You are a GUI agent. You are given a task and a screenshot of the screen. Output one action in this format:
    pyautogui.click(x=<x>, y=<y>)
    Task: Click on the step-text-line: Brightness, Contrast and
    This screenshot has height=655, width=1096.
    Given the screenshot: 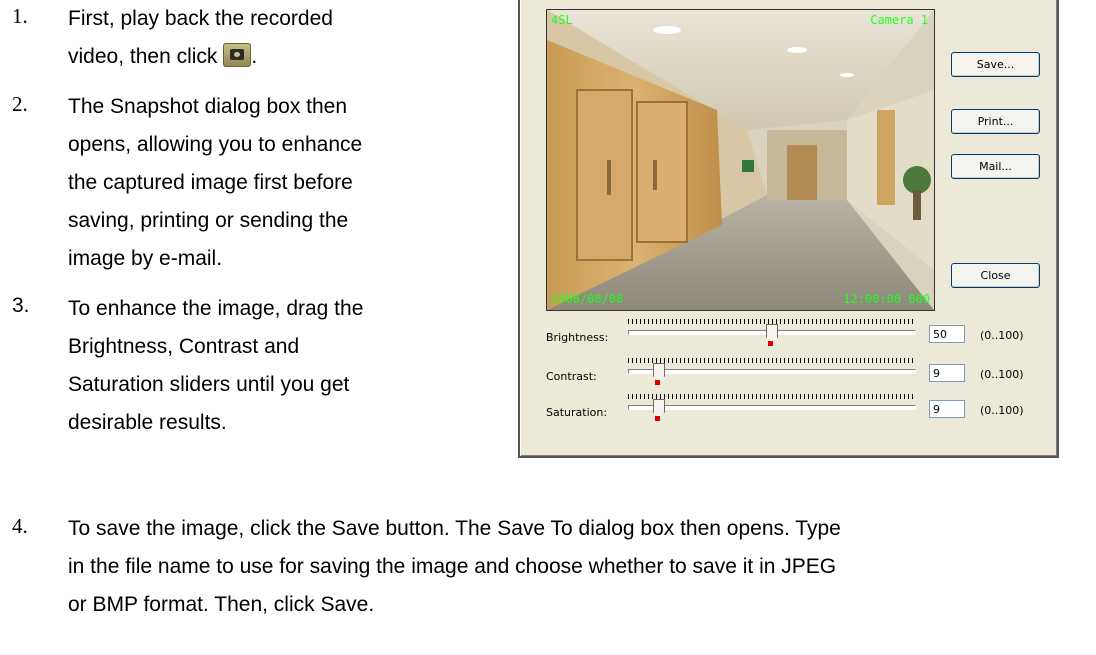 What is the action you would take?
    pyautogui.click(x=184, y=346)
    